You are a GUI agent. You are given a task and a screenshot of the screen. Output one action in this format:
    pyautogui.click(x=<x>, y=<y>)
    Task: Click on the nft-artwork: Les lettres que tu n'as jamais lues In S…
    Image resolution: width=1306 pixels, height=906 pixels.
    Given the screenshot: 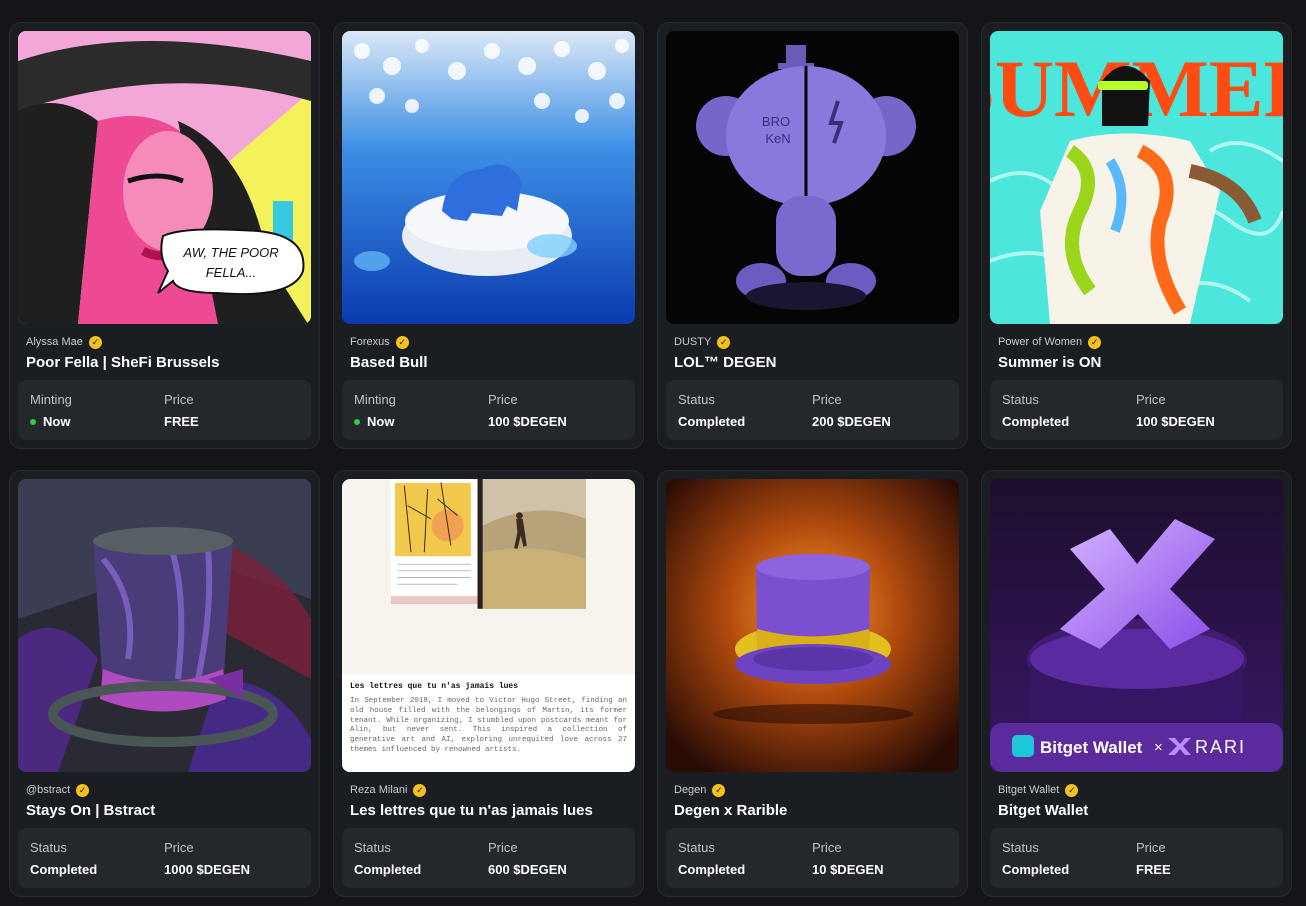 What is the action you would take?
    pyautogui.click(x=488, y=625)
    